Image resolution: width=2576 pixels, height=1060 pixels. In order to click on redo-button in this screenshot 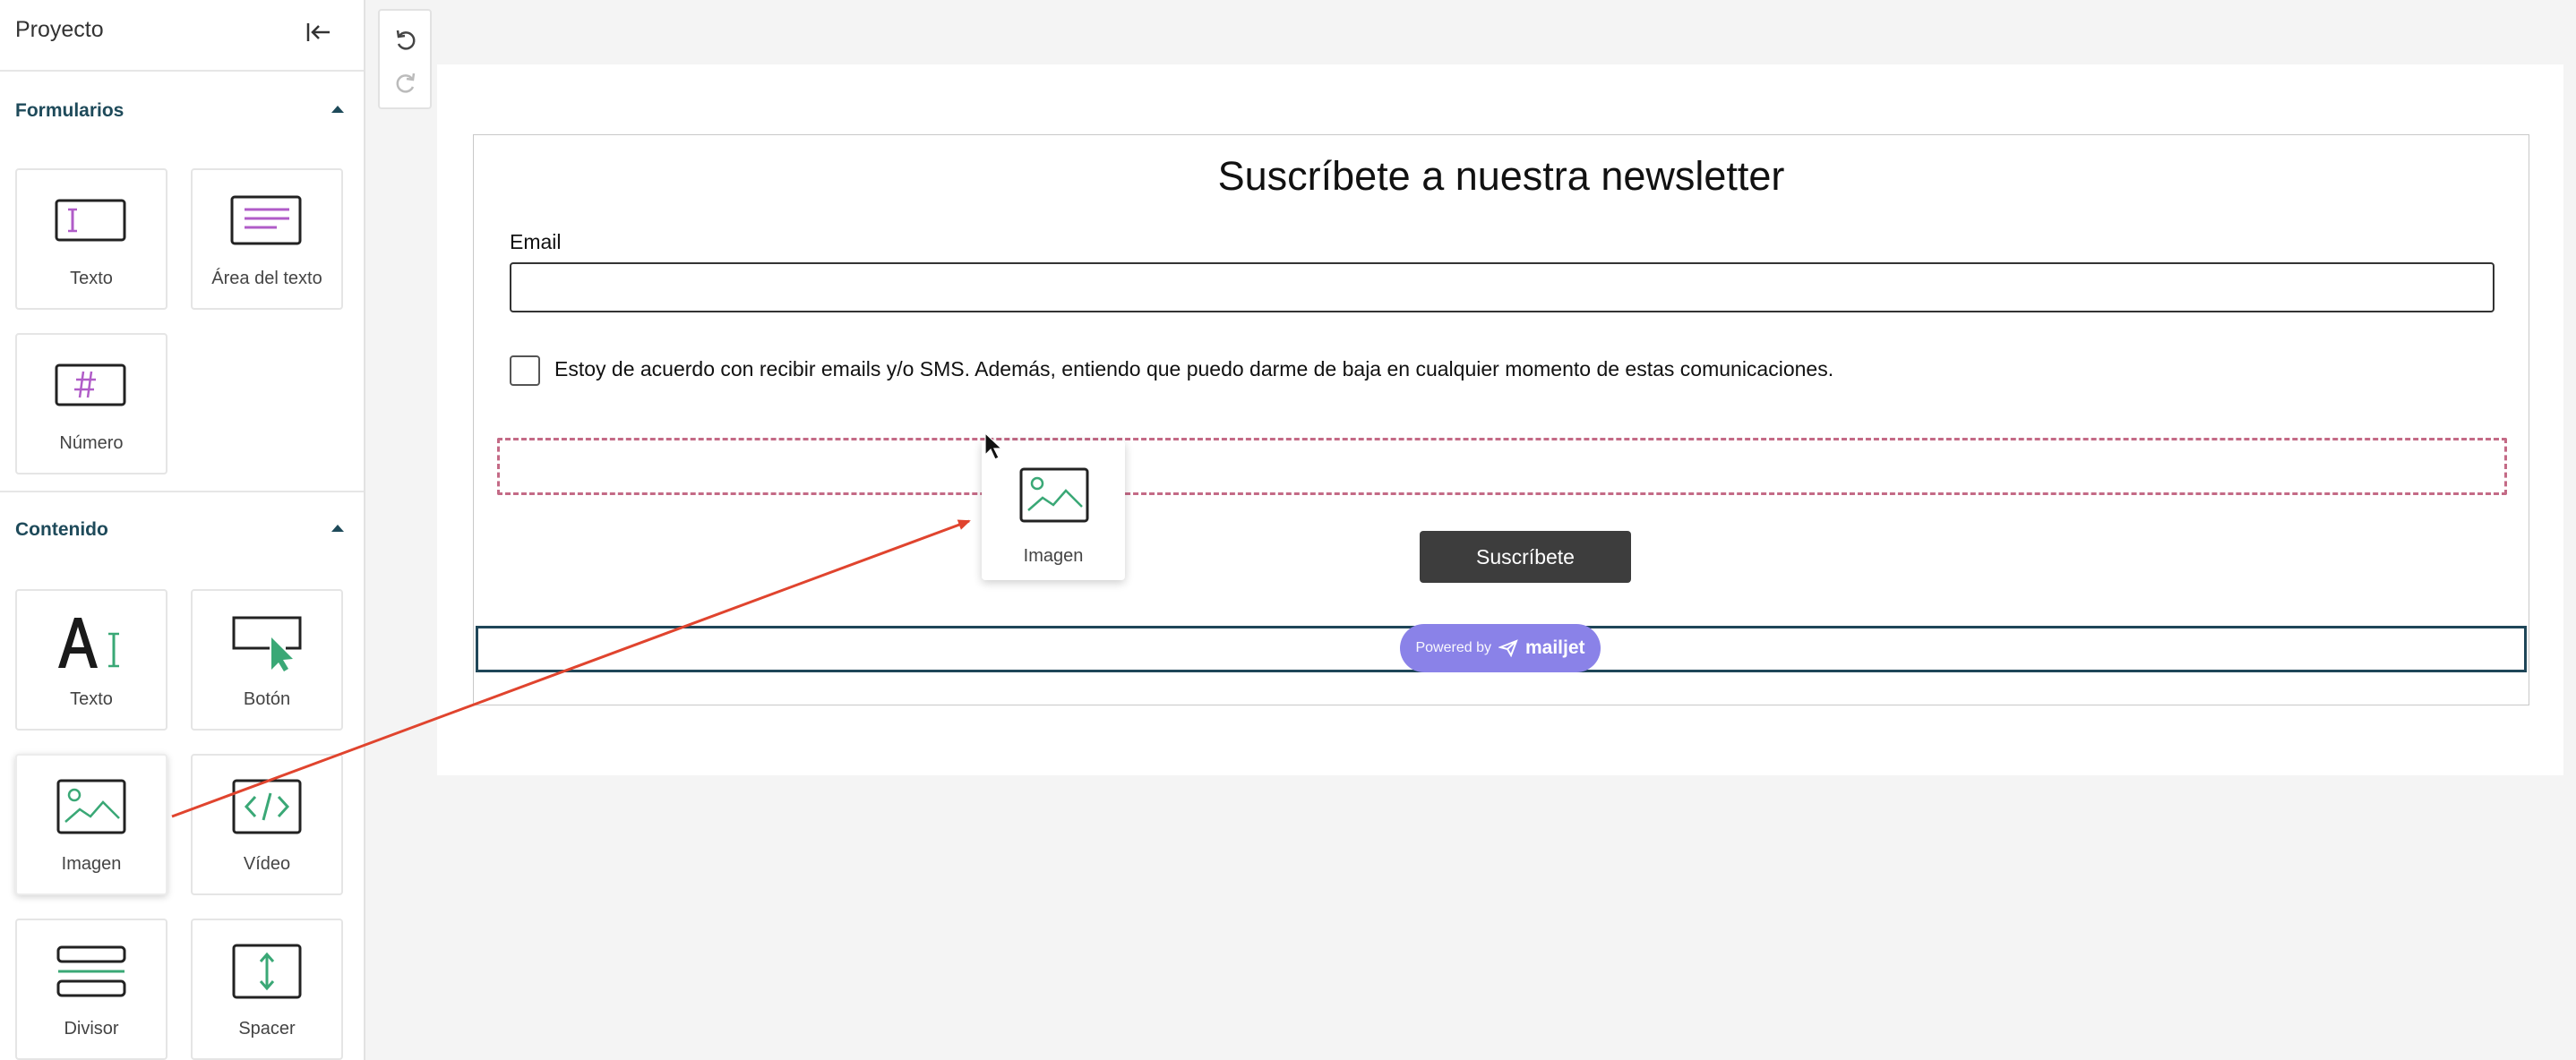, I will do `click(406, 83)`.